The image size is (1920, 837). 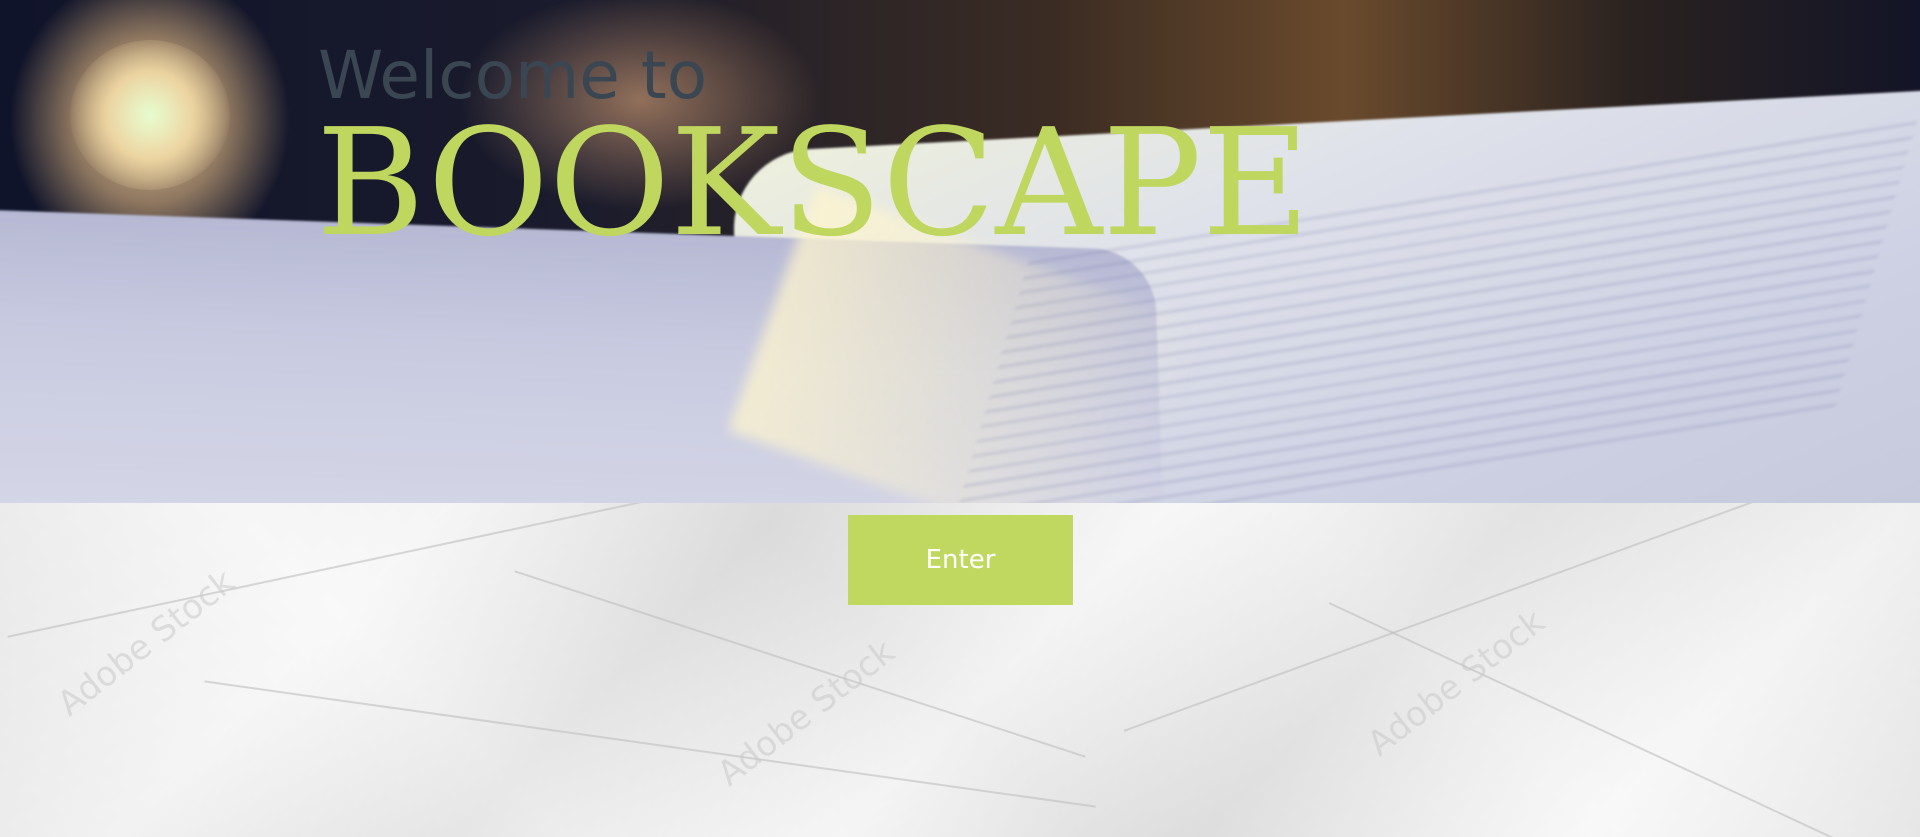 I want to click on enter-button: Enter, so click(x=960, y=560).